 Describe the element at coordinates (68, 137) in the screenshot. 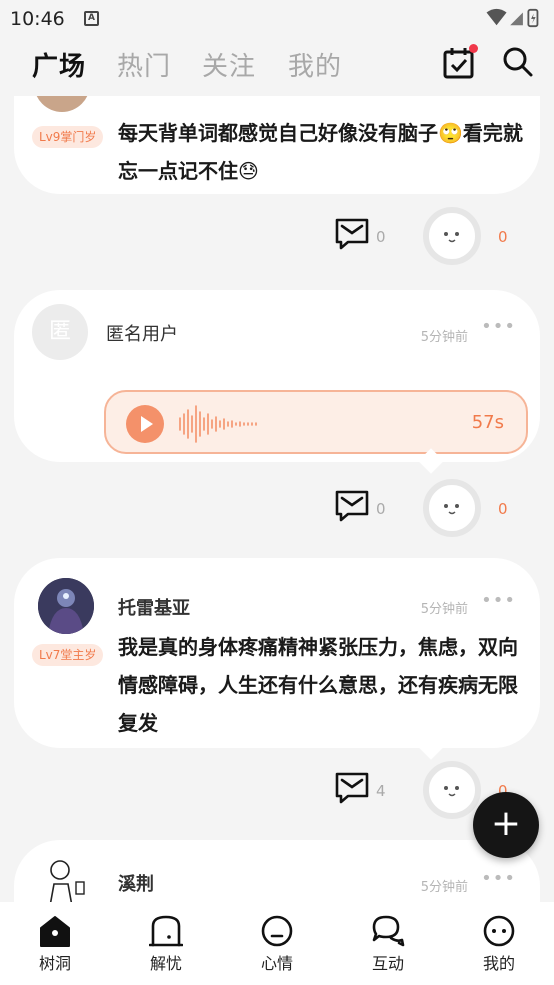

I see `level-badge: Lv9掌门岁` at that location.